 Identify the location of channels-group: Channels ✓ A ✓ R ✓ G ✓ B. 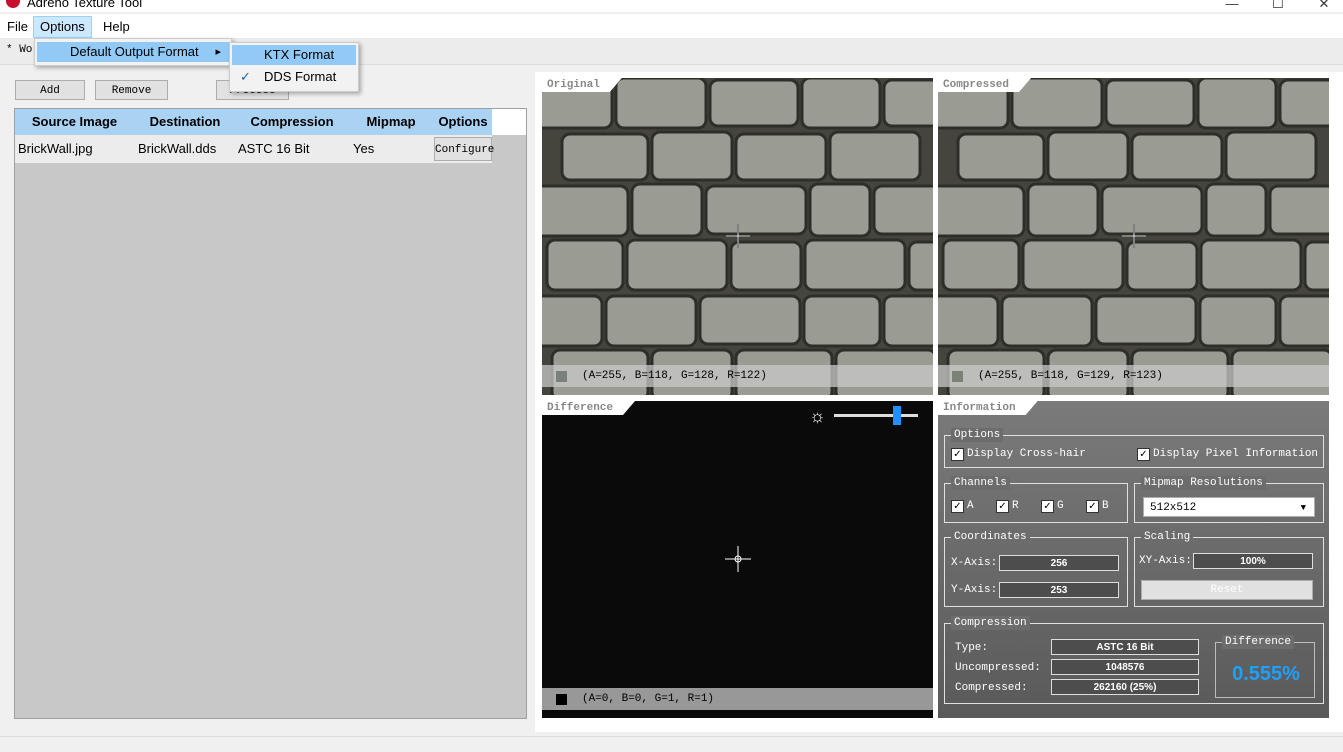
(1036, 499).